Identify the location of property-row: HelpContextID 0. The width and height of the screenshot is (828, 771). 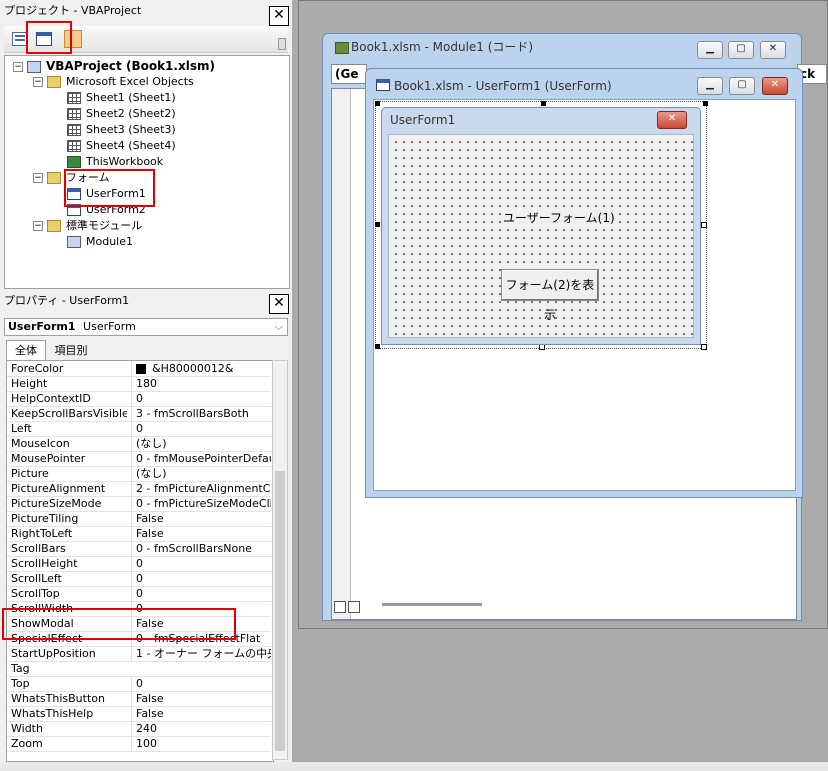
(139, 399).